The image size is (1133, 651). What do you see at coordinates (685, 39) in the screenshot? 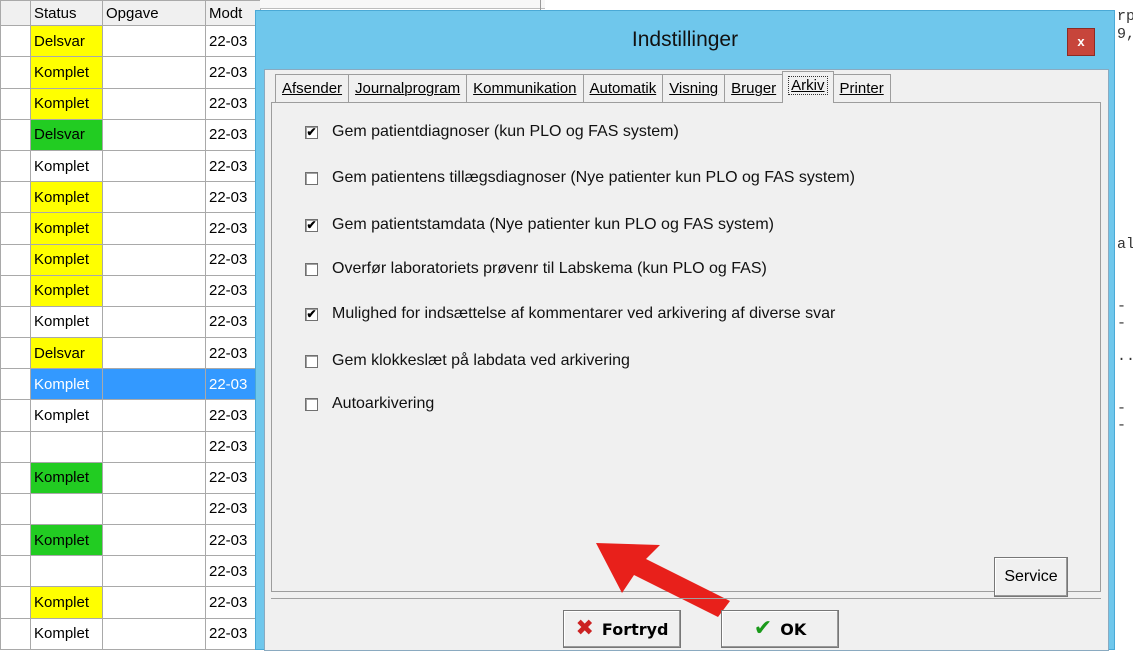
I see `dialog-titlebar: Indstillinger x` at bounding box center [685, 39].